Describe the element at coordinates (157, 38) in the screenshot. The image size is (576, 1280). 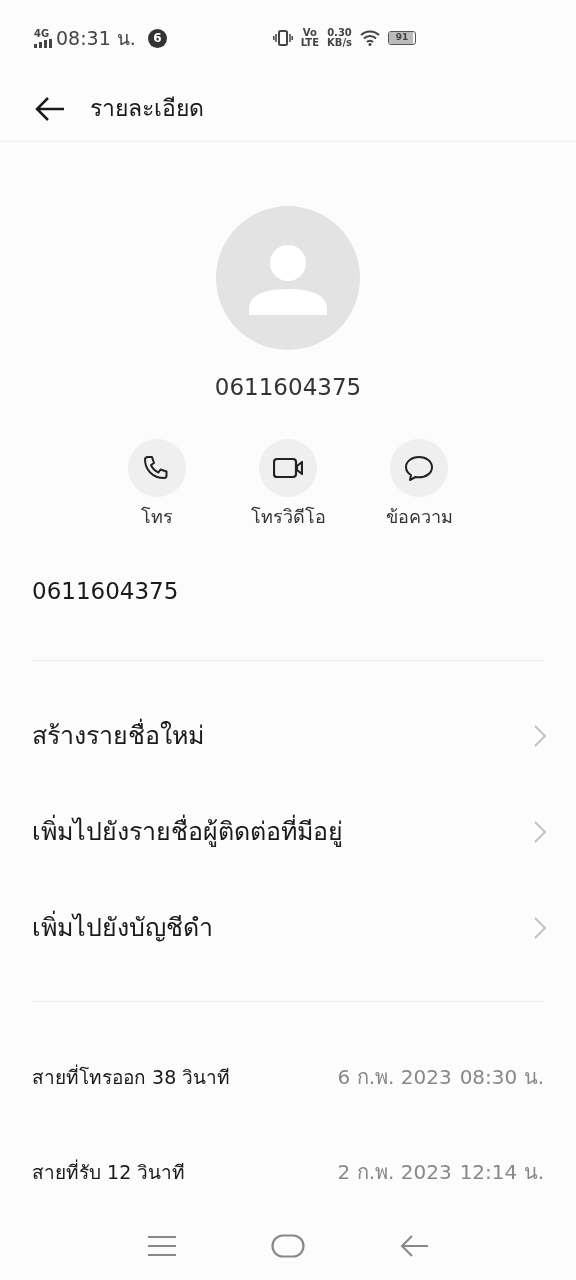
I see `notification-count: 6` at that location.